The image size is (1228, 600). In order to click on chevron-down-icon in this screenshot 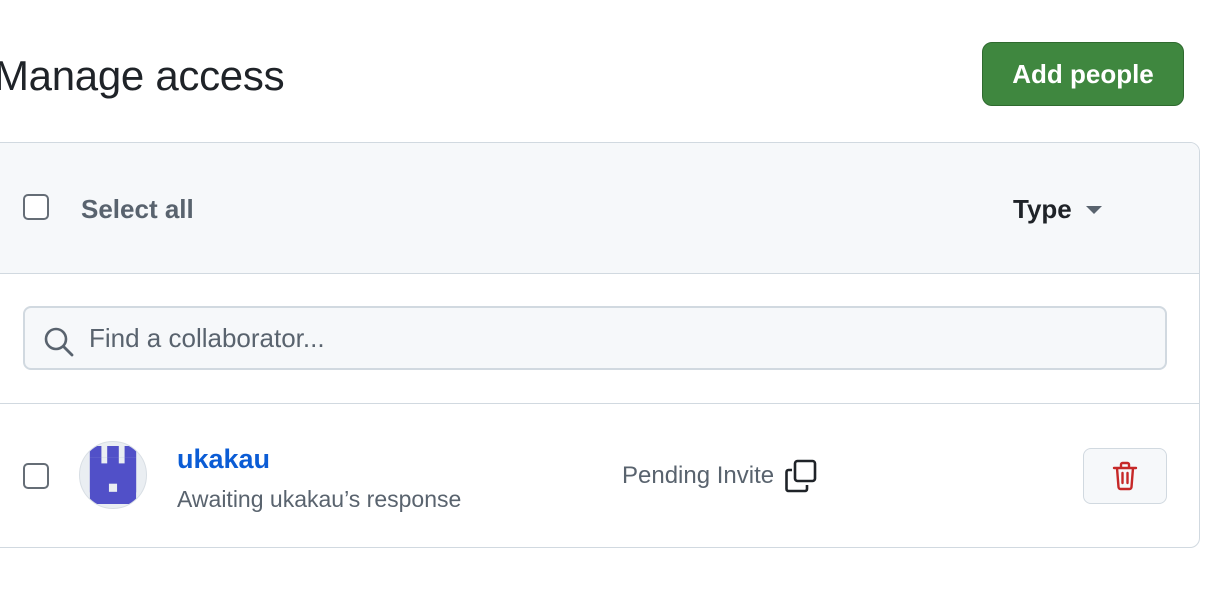, I will do `click(1093, 210)`.